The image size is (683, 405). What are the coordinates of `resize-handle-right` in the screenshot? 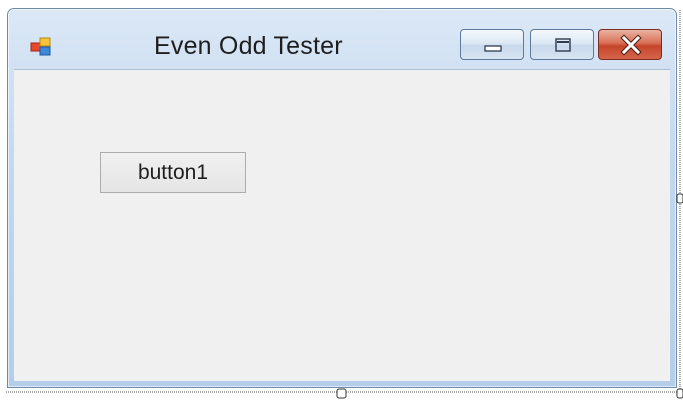 It's located at (679, 198).